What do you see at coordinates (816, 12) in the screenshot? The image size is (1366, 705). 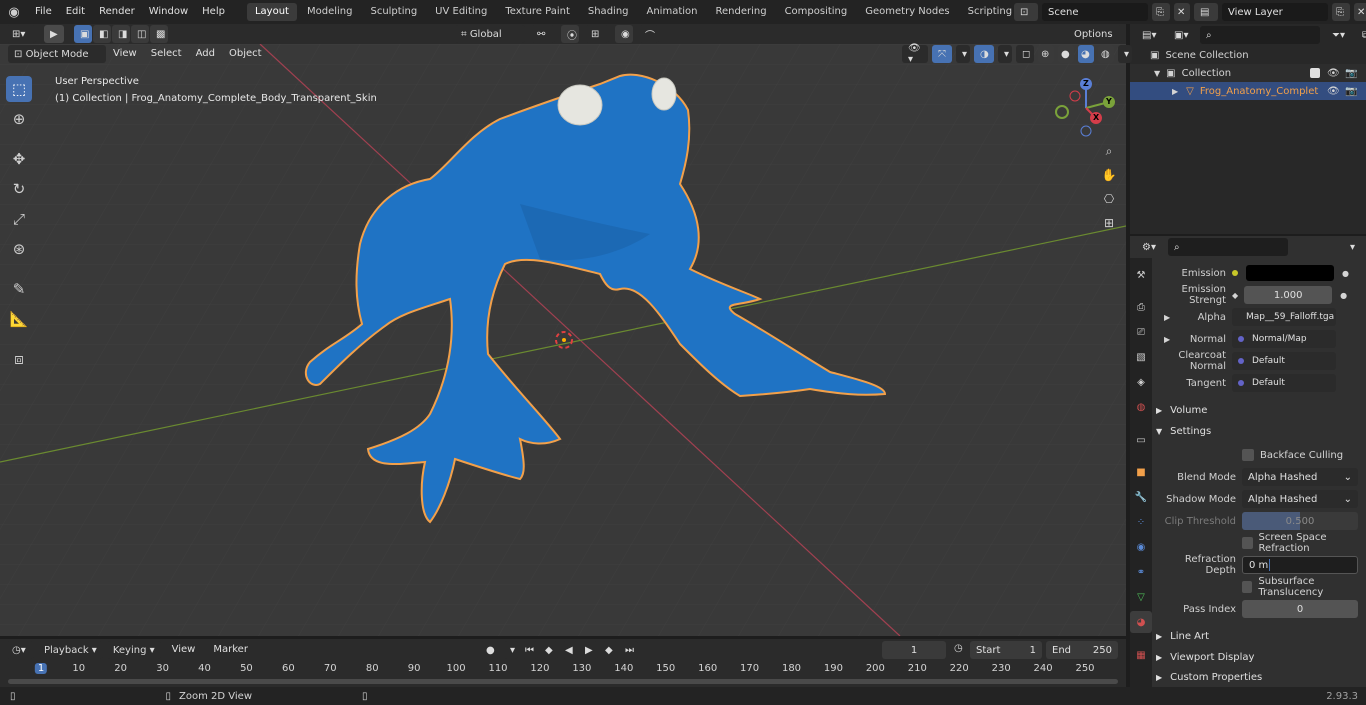 I see `tab-compositing: Compositing` at bounding box center [816, 12].